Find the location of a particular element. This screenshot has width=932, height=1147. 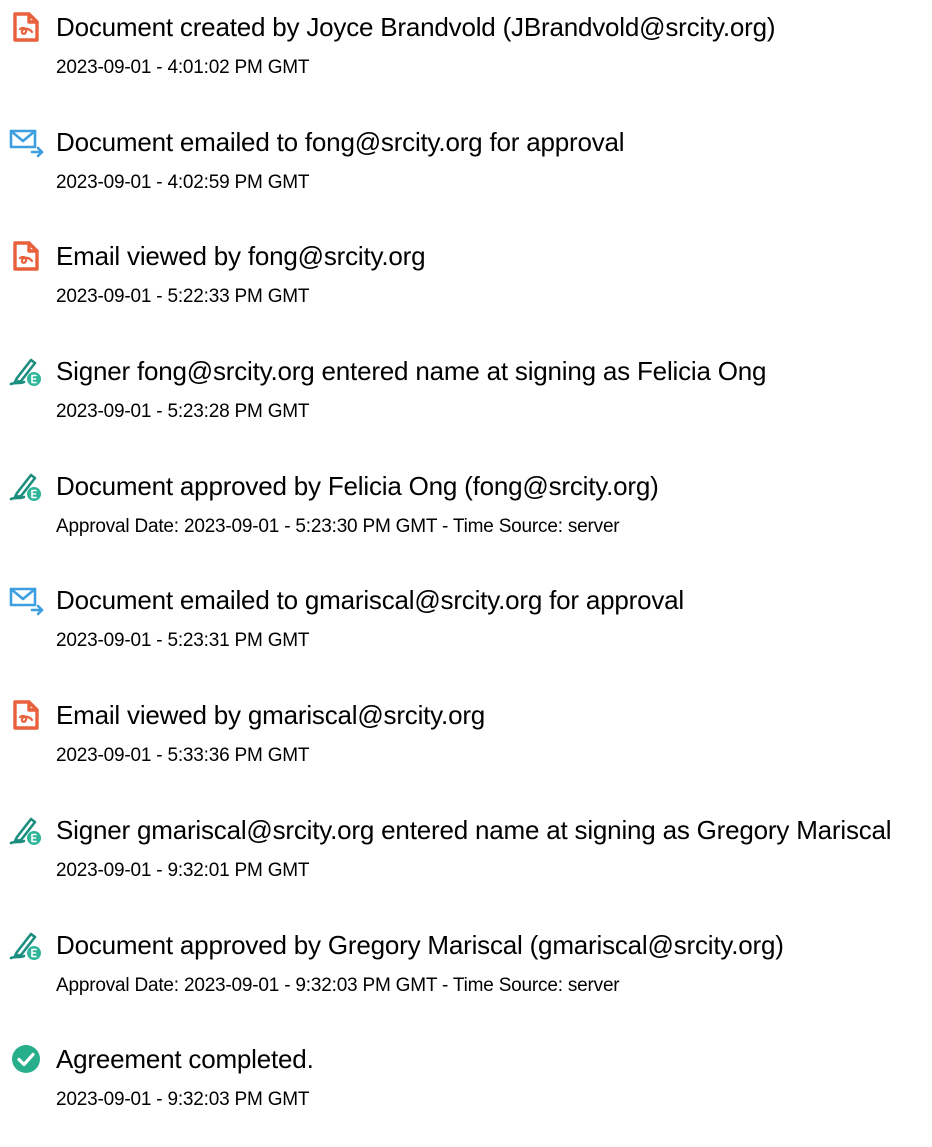

event-title: Agreement completed. is located at coordinates (185, 1059).